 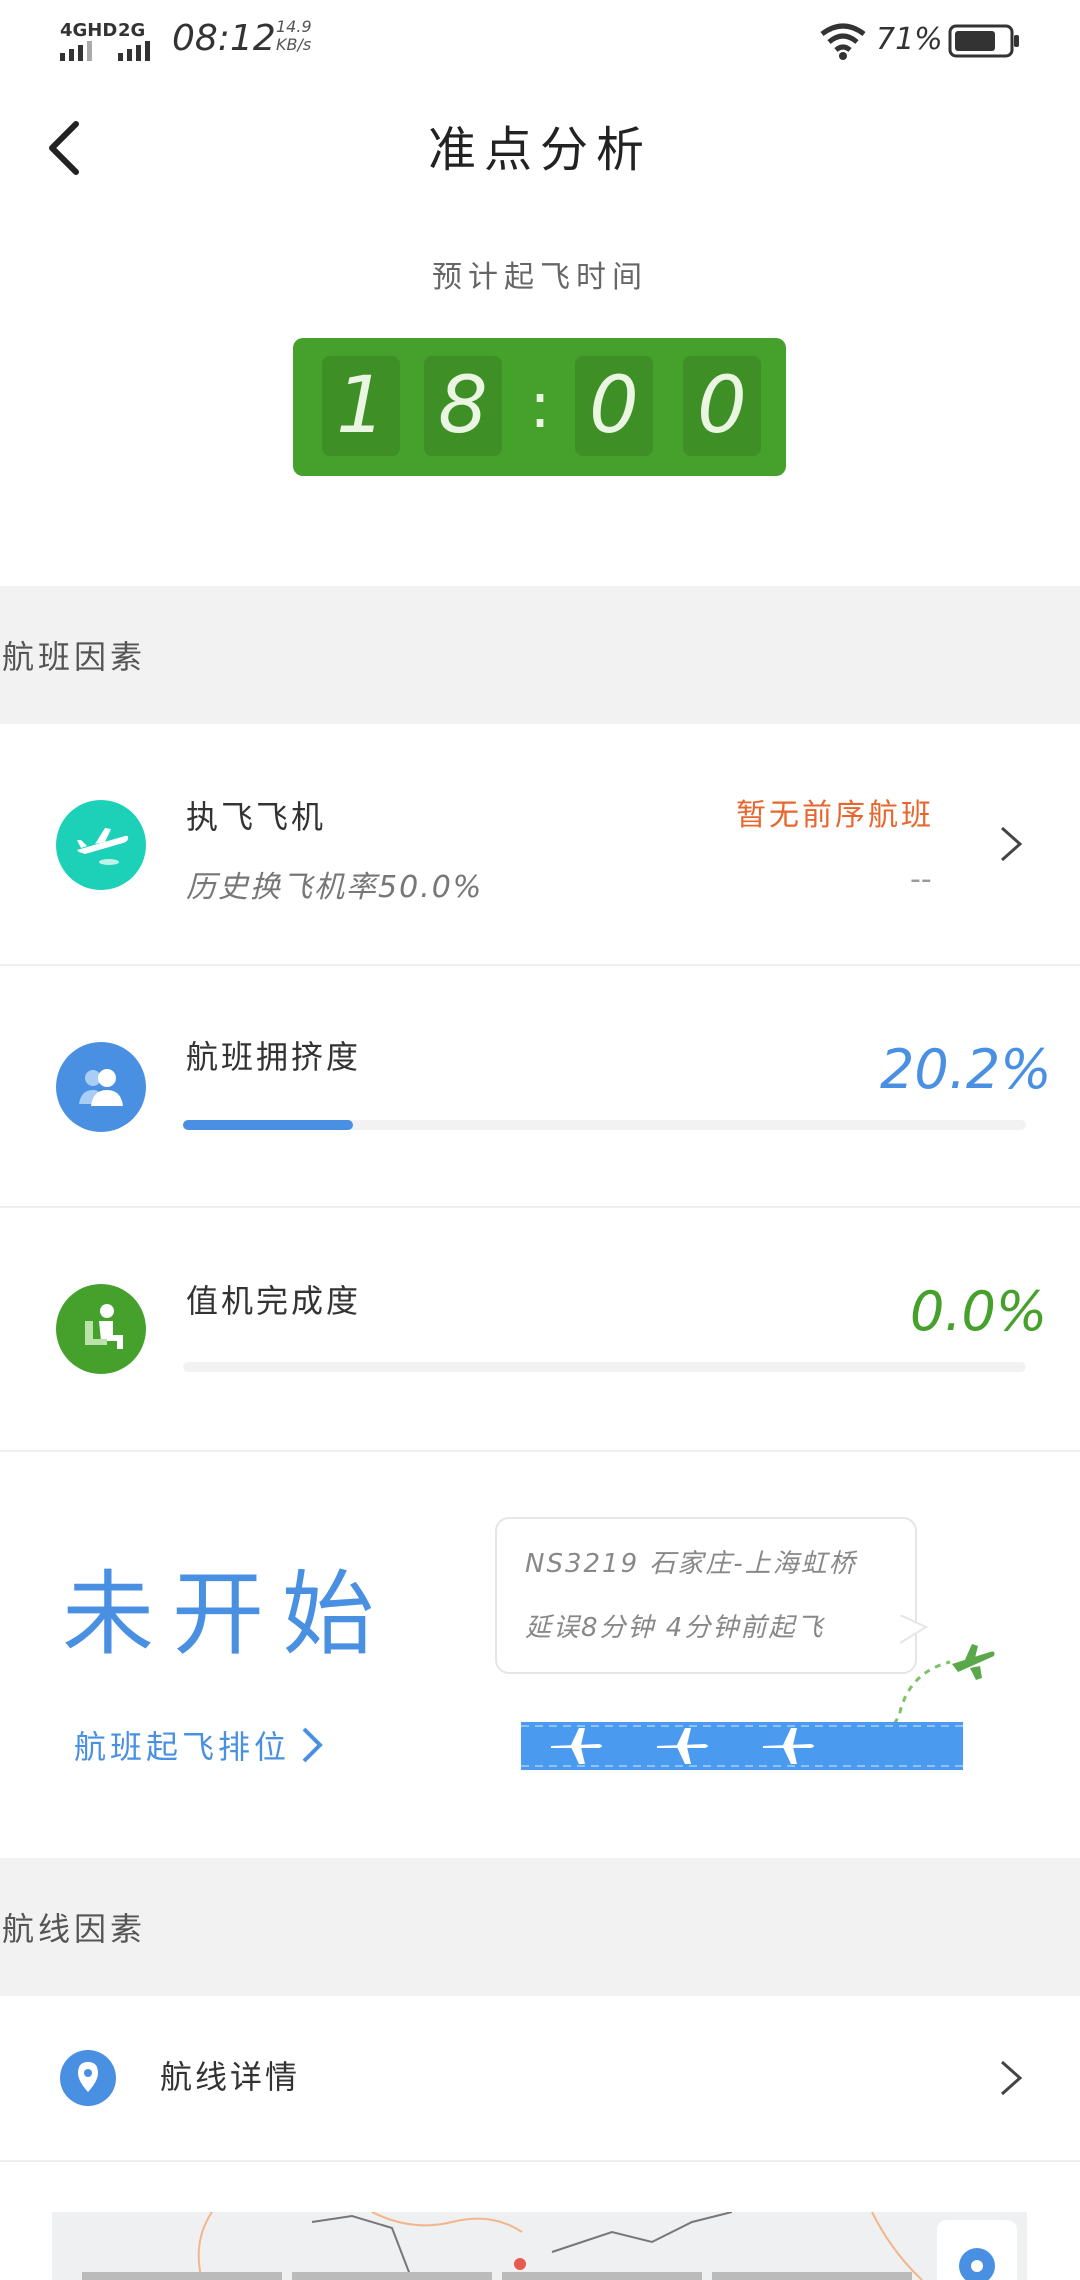 I want to click on location-pin-icon, so click(x=88, y=2078).